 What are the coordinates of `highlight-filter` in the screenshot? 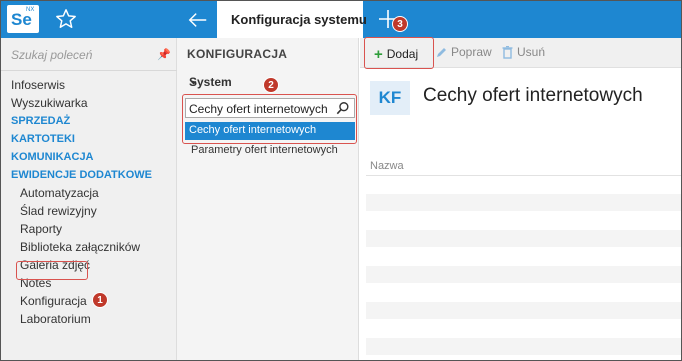 It's located at (269, 119).